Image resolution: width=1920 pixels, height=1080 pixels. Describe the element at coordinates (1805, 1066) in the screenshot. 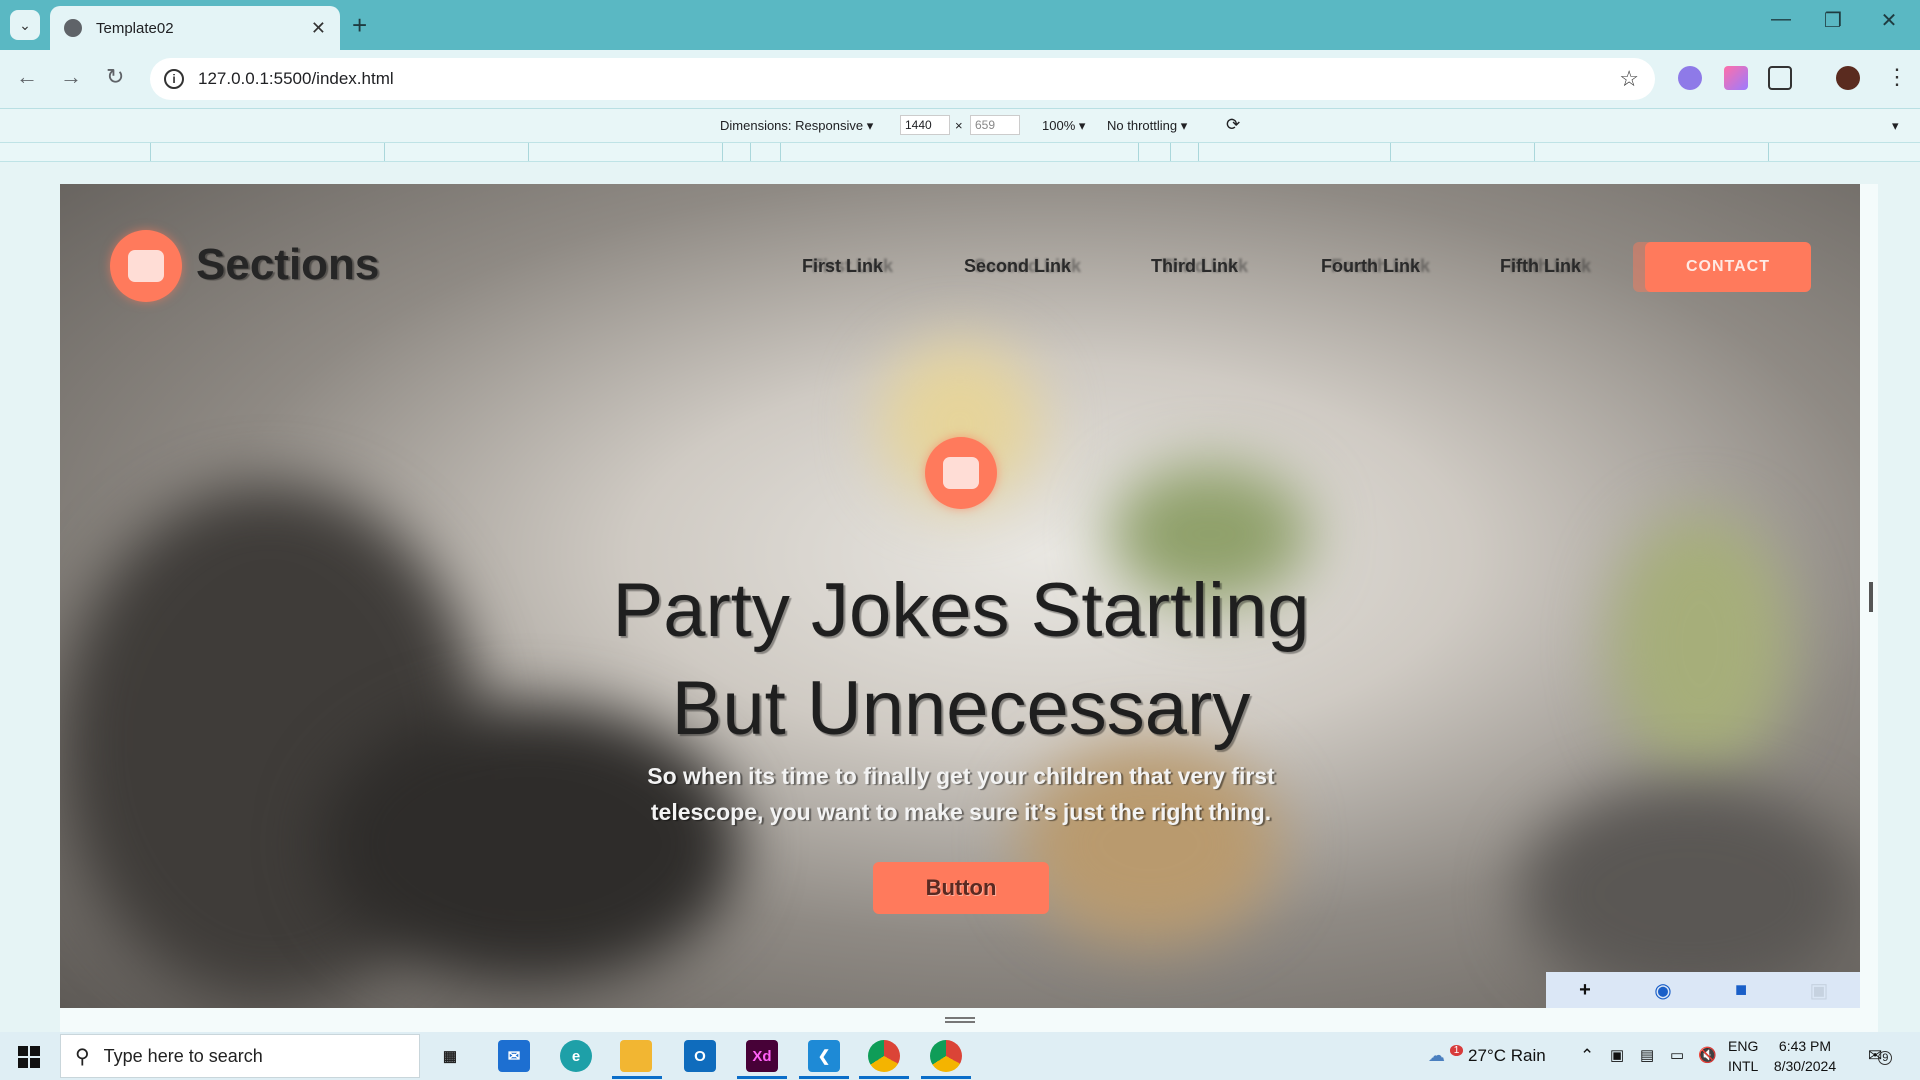

I see `clock-date: 8/30/2024` at that location.